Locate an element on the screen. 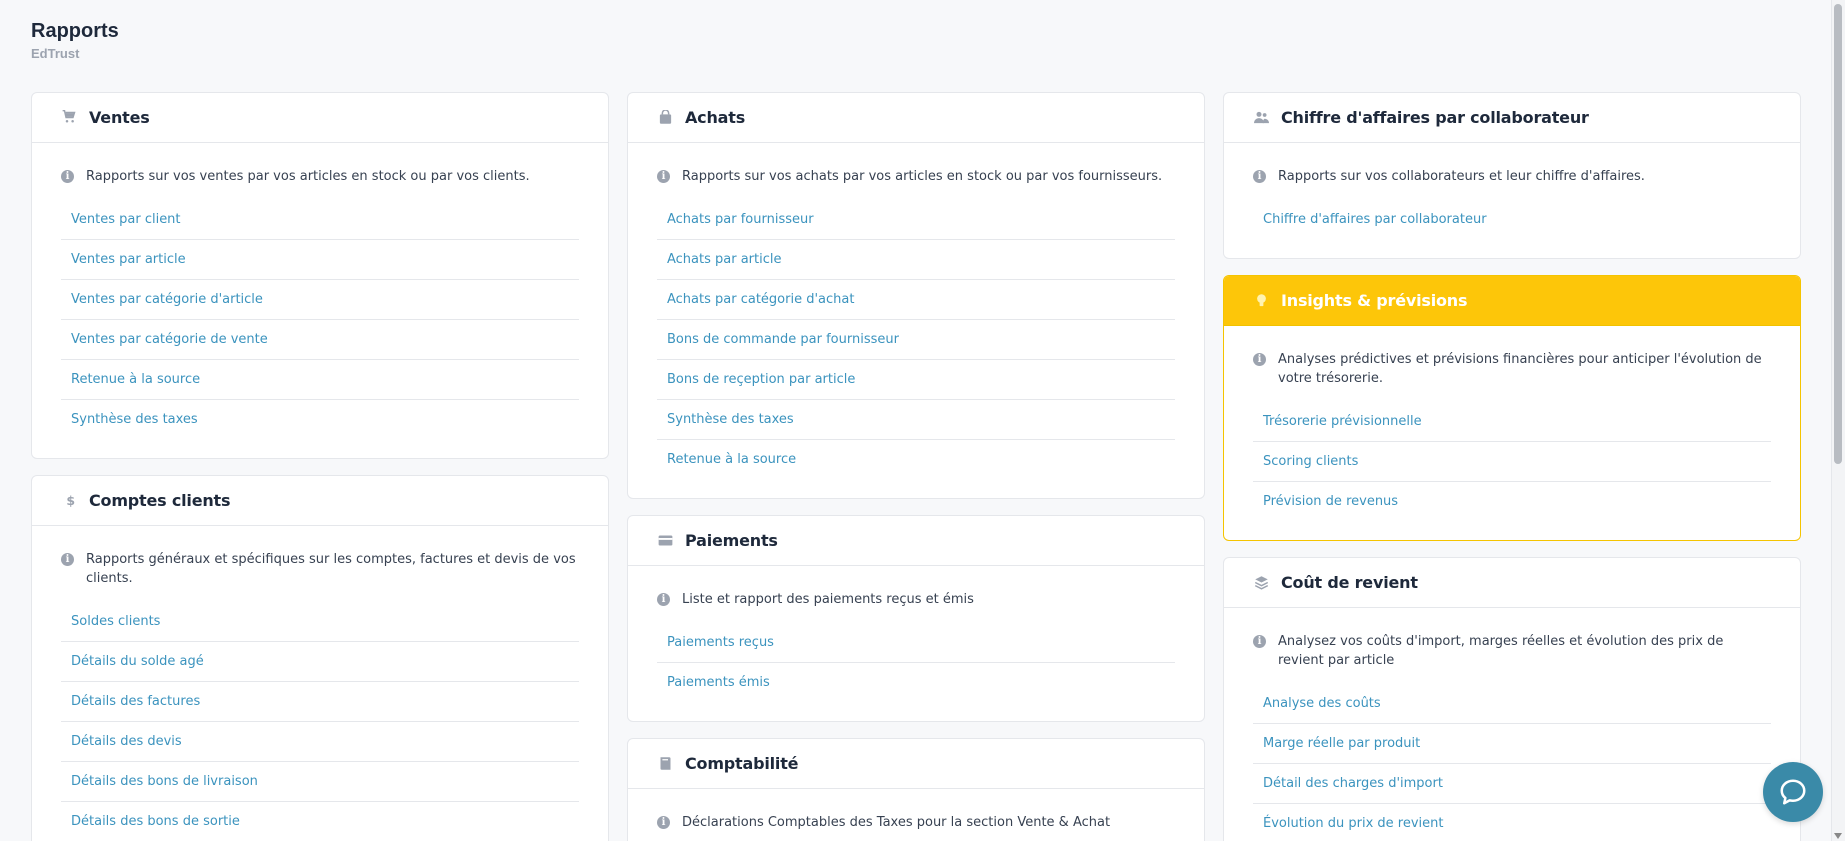 Image resolution: width=1845 pixels, height=841 pixels. credit-card-icon is located at coordinates (665, 541).